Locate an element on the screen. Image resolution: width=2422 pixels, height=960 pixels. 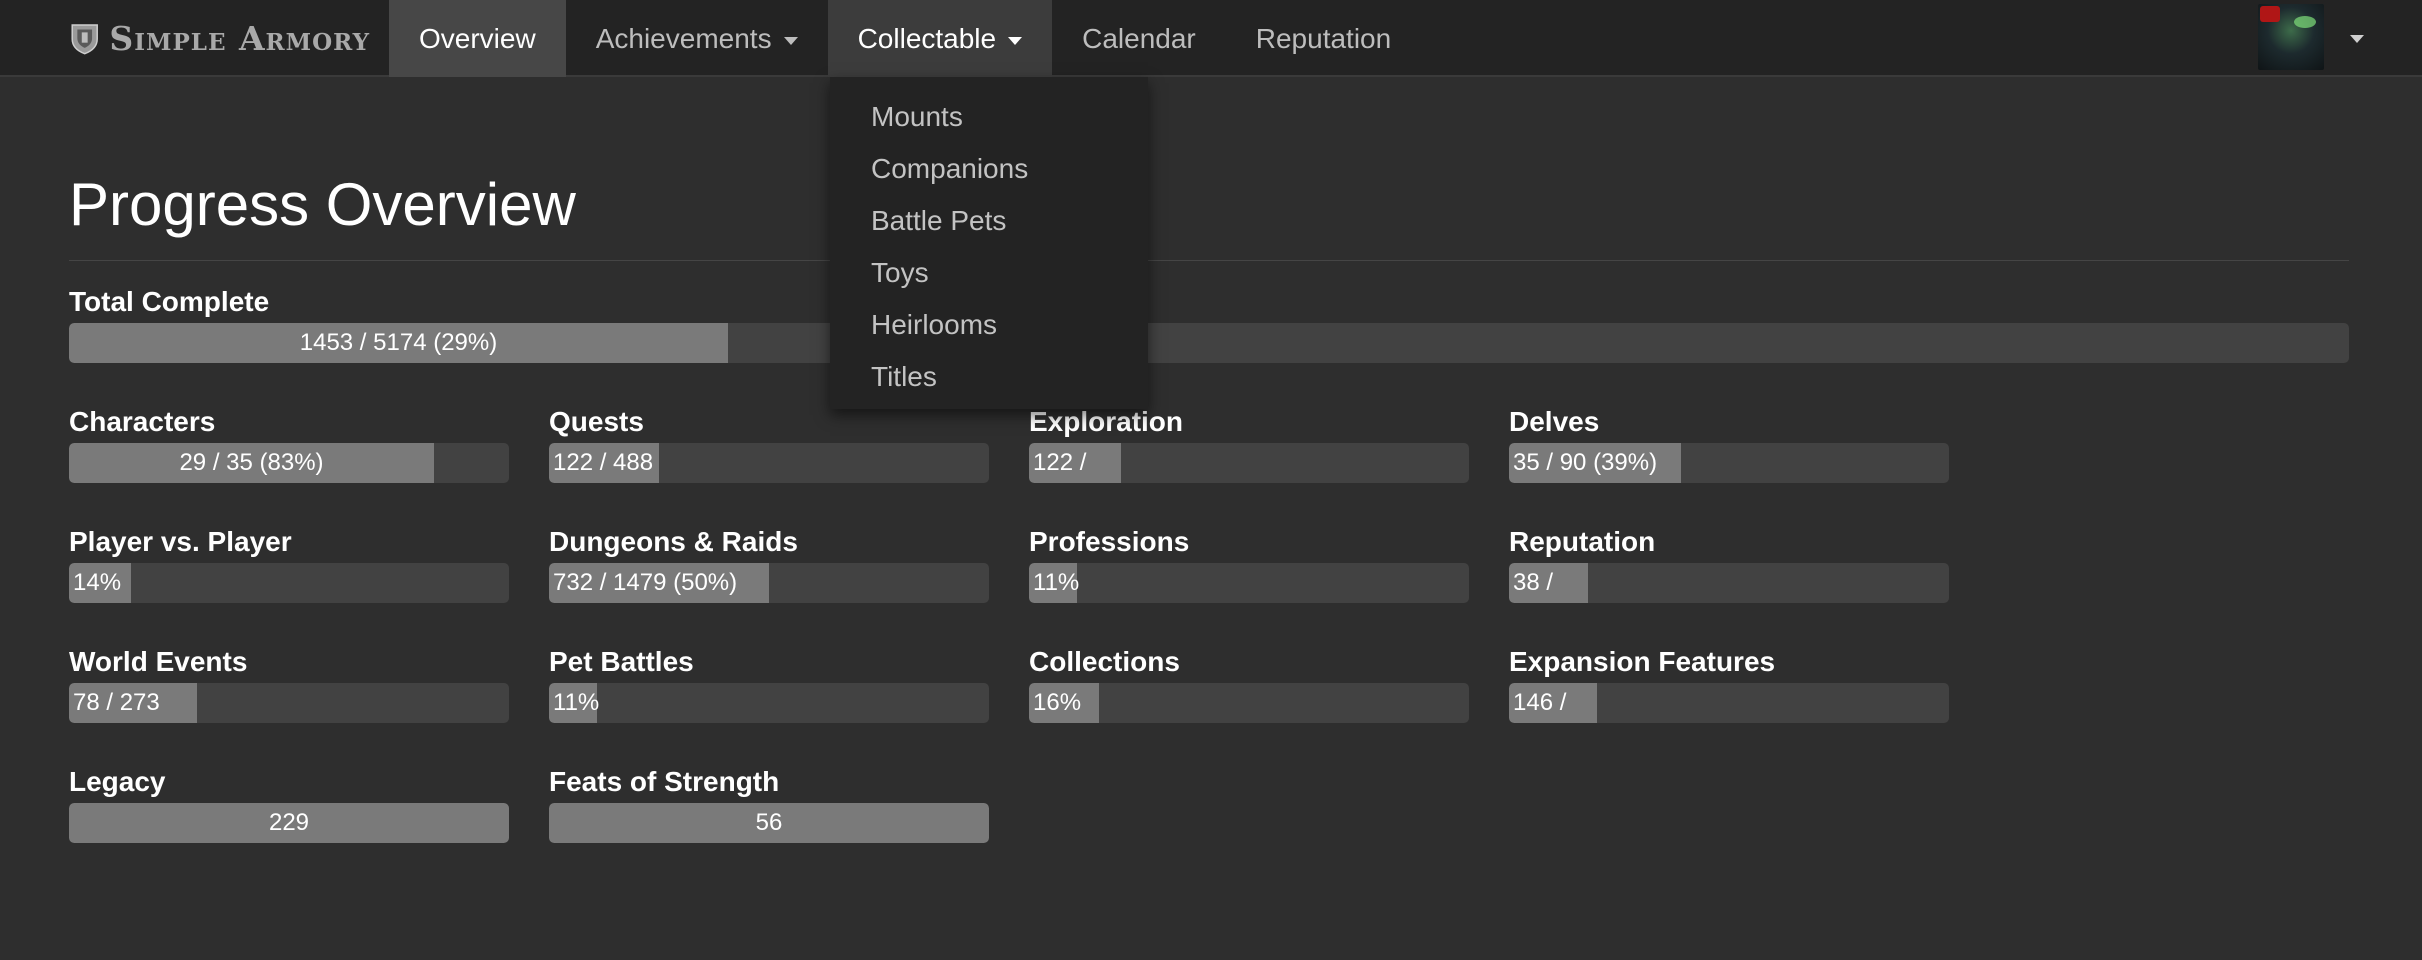
stat-label-exploration: Exploration is located at coordinates (1106, 421).